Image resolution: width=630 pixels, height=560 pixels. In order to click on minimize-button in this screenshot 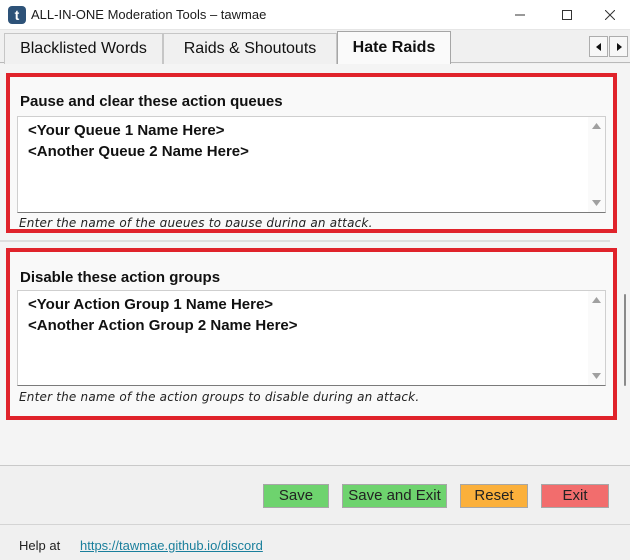, I will do `click(520, 15)`.